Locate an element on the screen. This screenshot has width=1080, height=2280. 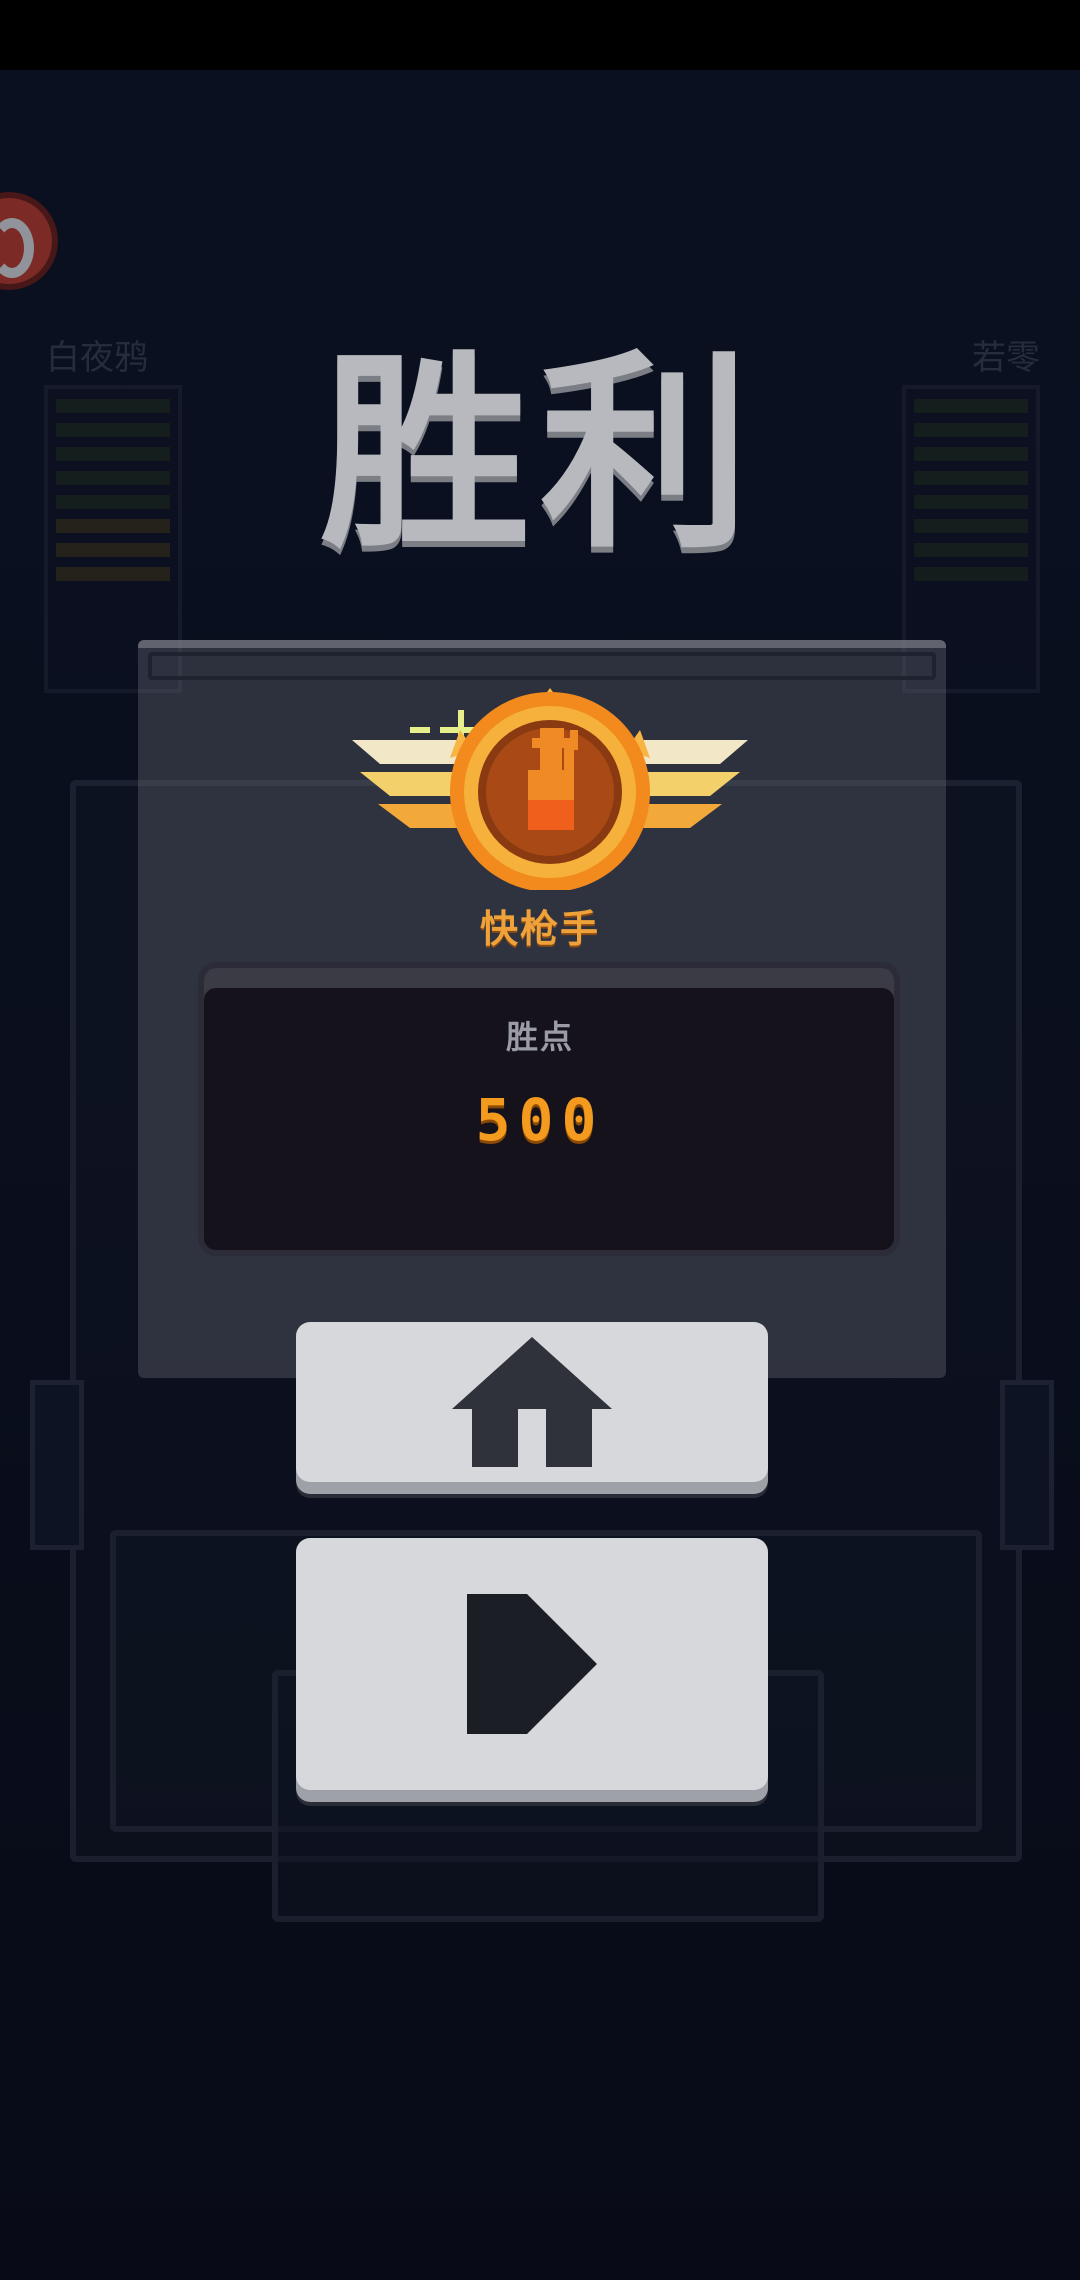
points-value: 500 is located at coordinates (540, 1120).